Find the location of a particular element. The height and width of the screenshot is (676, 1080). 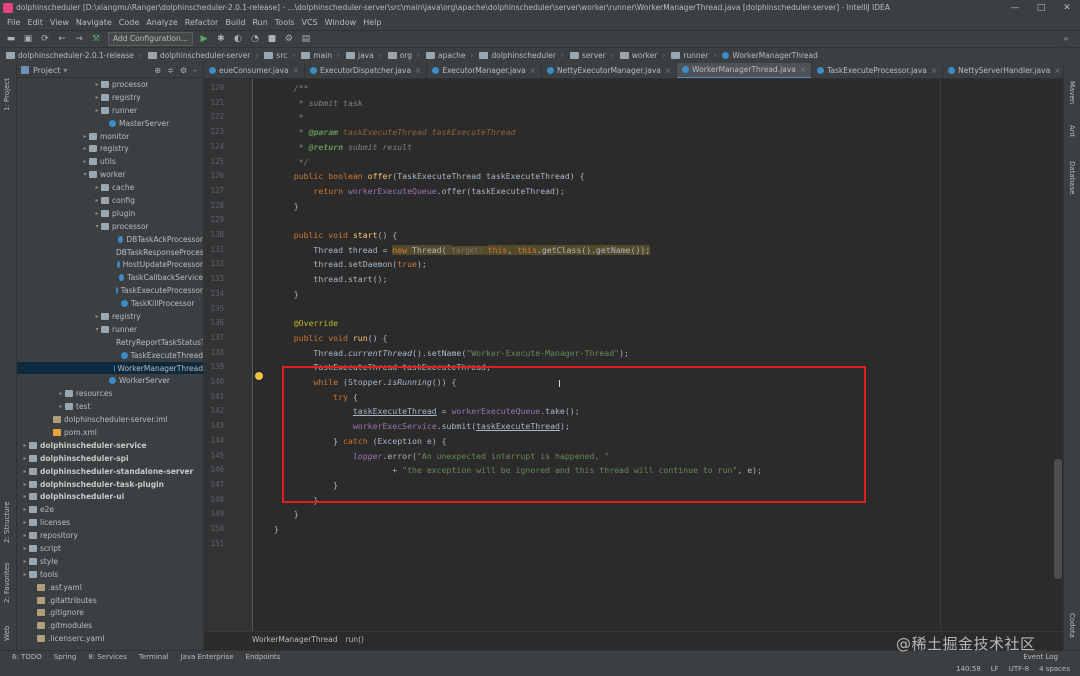

editor-tab: WorkerManagerThread.java × is located at coordinates (745, 70).